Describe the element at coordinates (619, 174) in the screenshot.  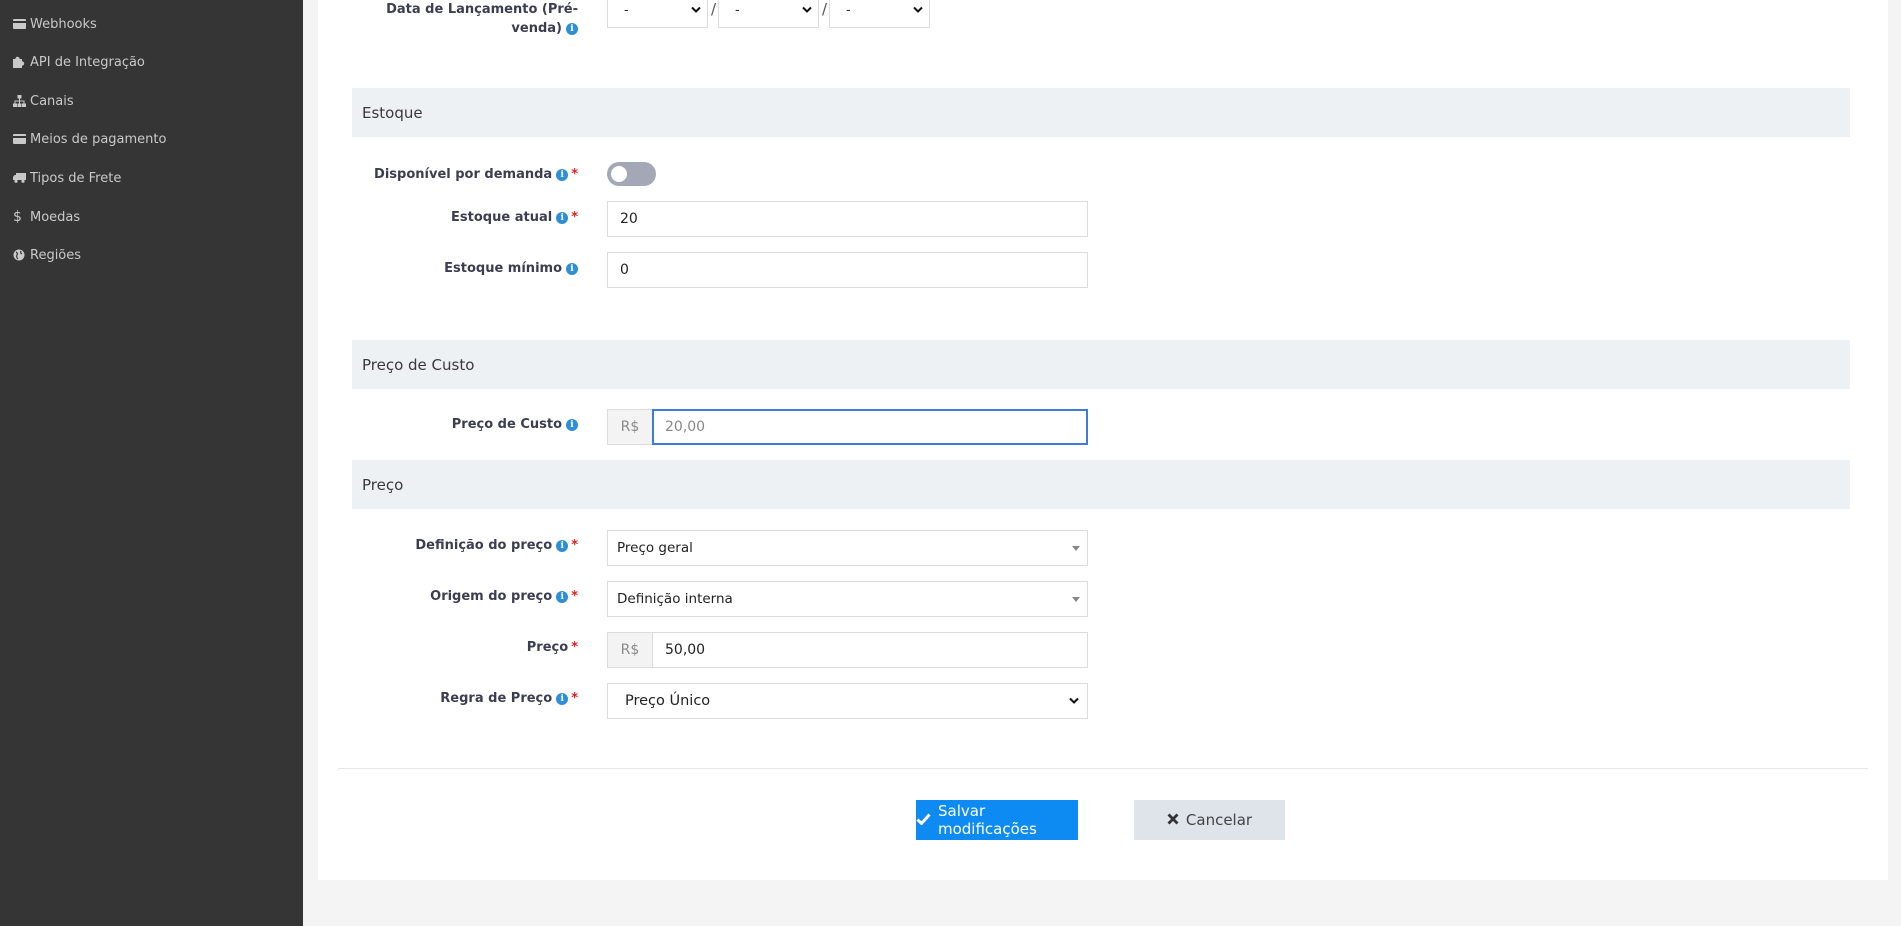
I see `toggle-knob` at that location.